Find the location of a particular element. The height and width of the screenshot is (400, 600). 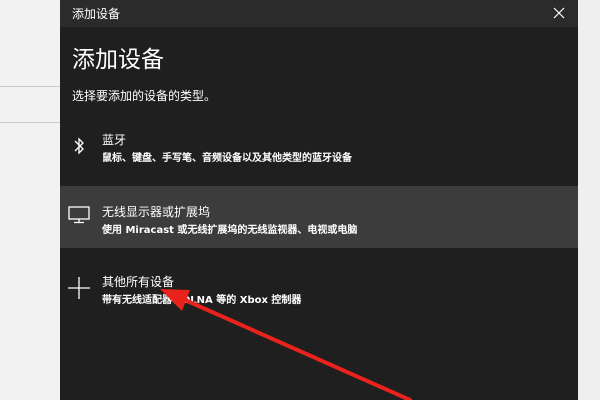

window-title: 添加设备 is located at coordinates (96, 14).